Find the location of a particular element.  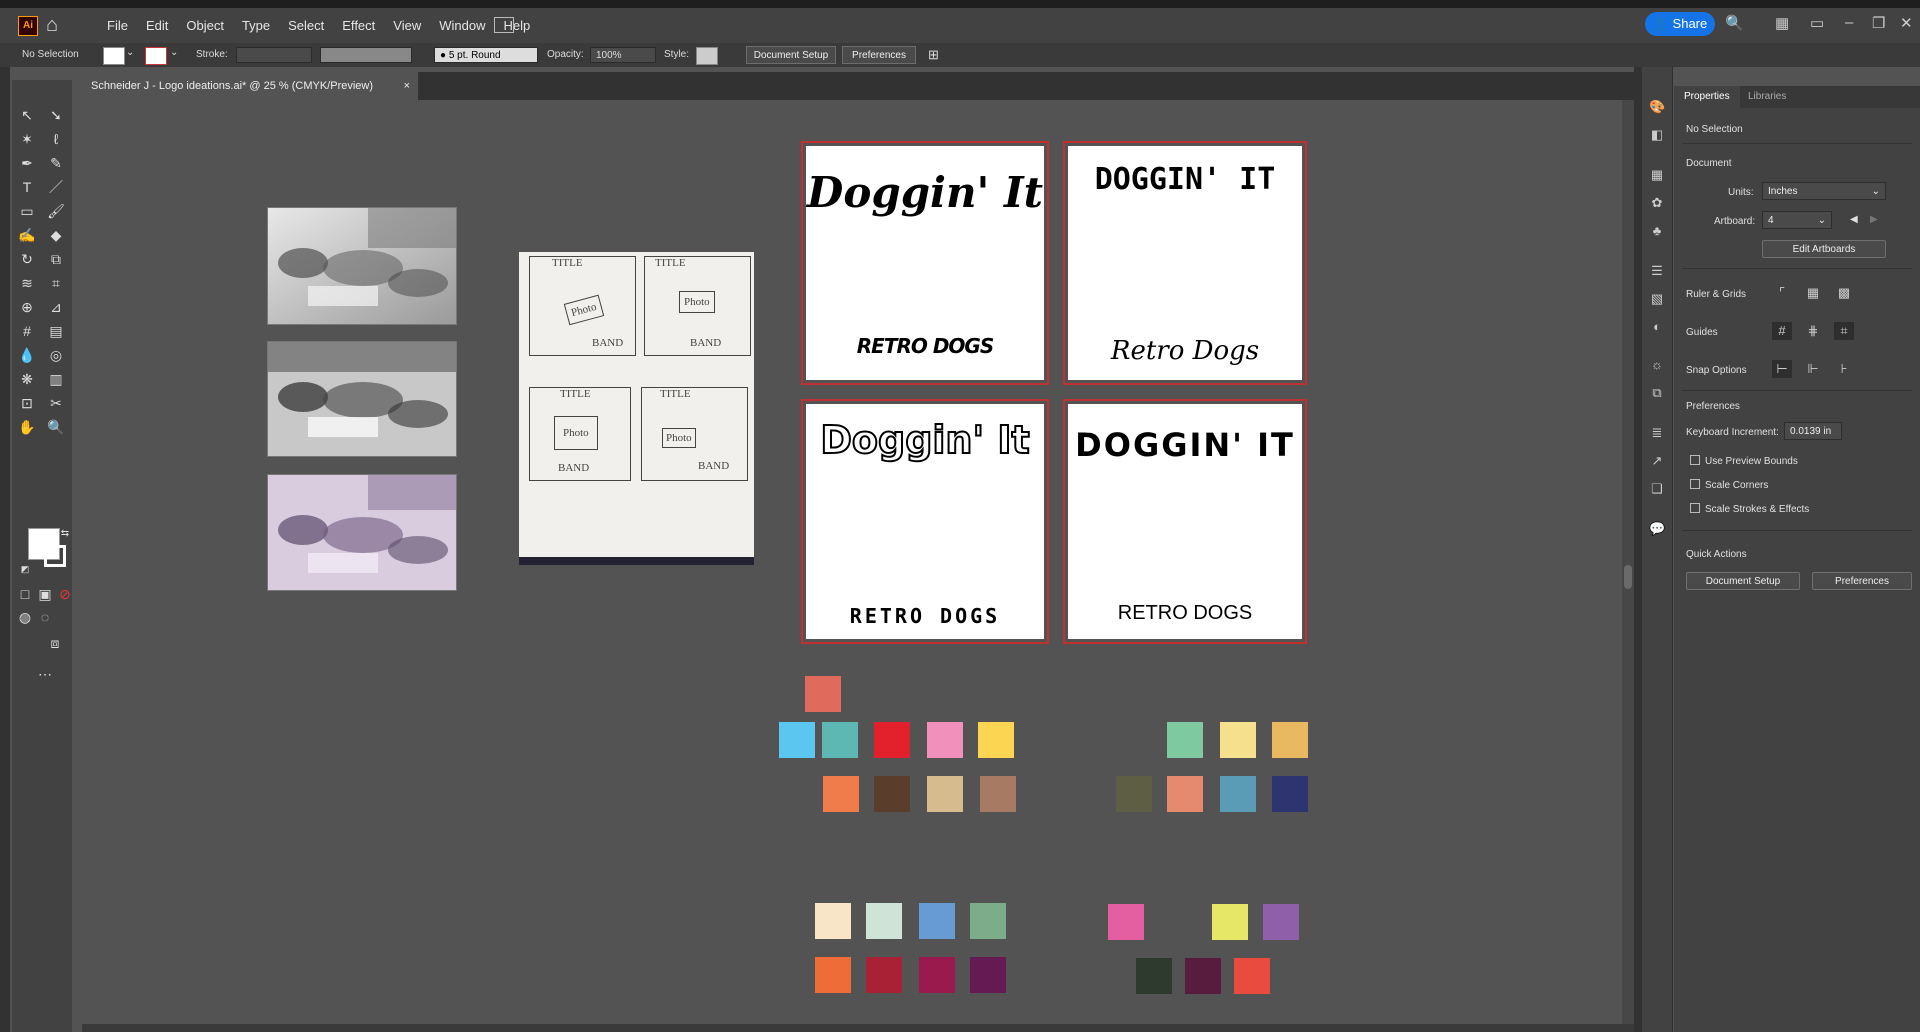

arrange-documents-icon is located at coordinates (504, 25).